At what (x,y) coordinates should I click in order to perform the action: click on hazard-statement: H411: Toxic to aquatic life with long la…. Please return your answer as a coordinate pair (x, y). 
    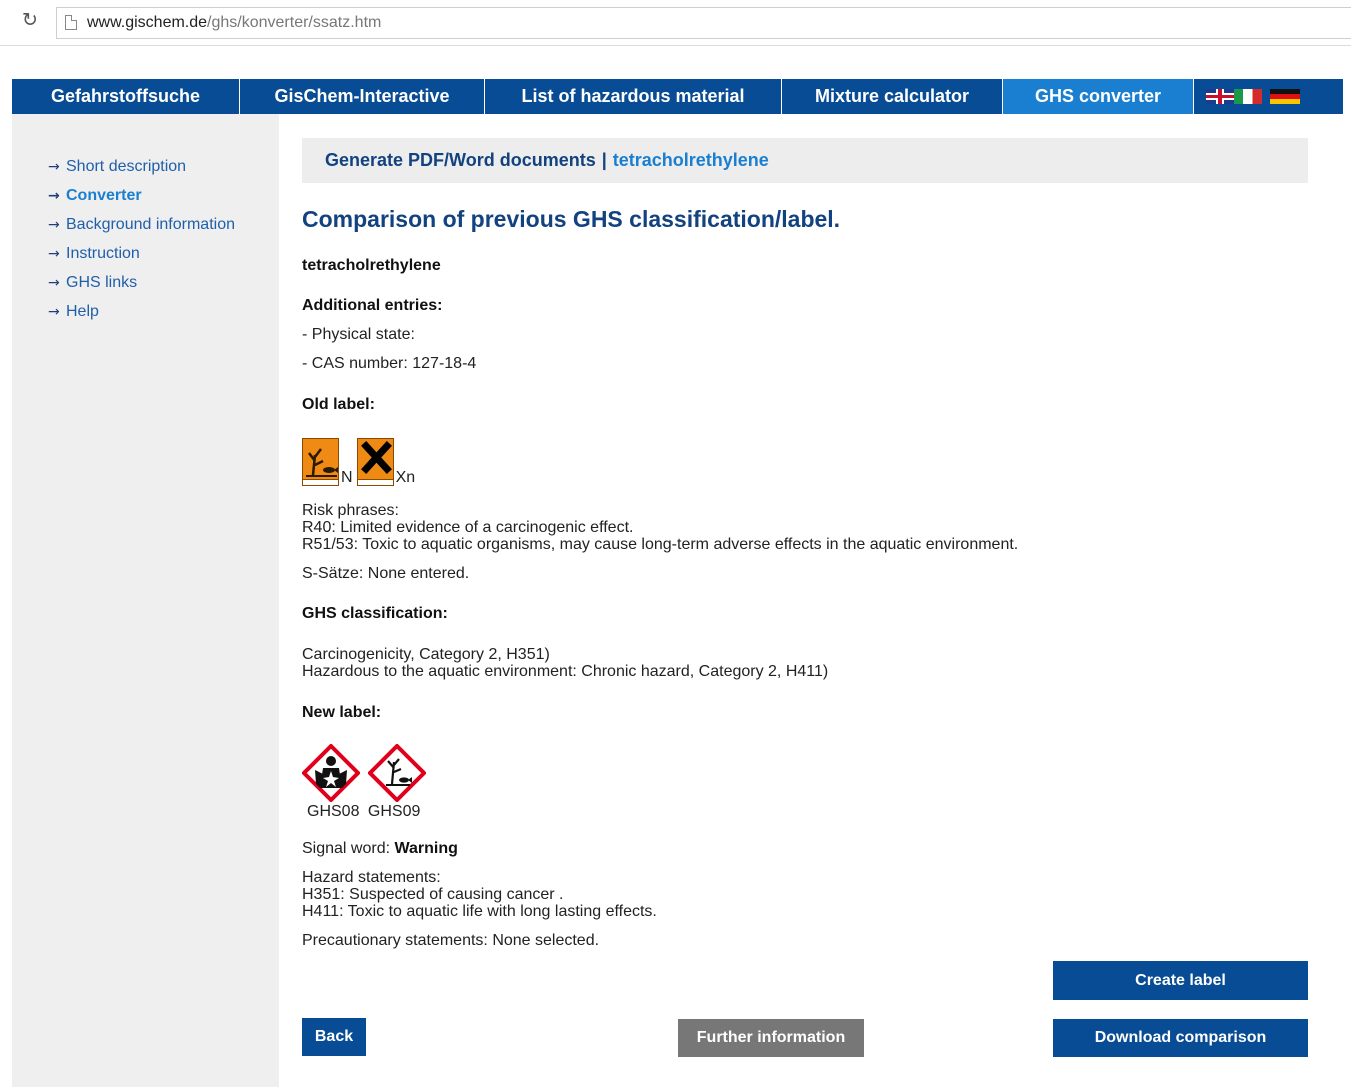
    Looking at the image, I should click on (479, 911).